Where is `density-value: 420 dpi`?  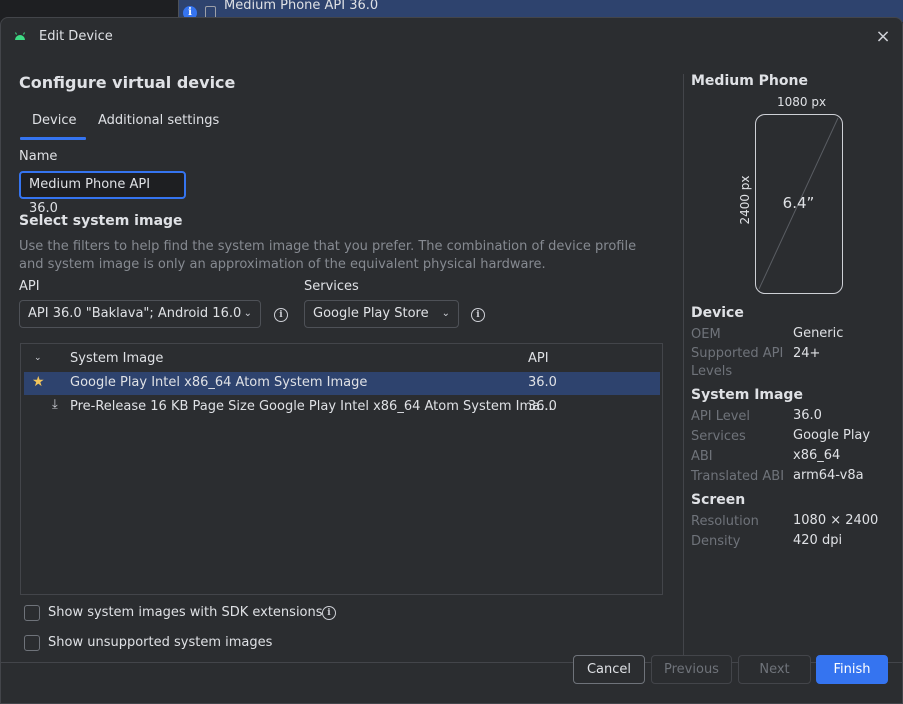 density-value: 420 dpi is located at coordinates (818, 540).